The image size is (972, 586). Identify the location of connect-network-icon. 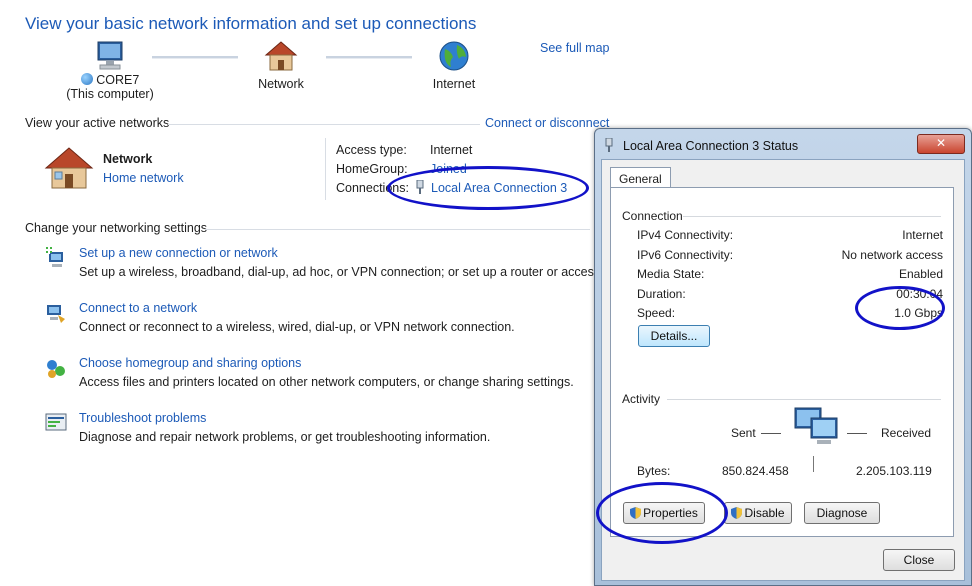
(56, 314).